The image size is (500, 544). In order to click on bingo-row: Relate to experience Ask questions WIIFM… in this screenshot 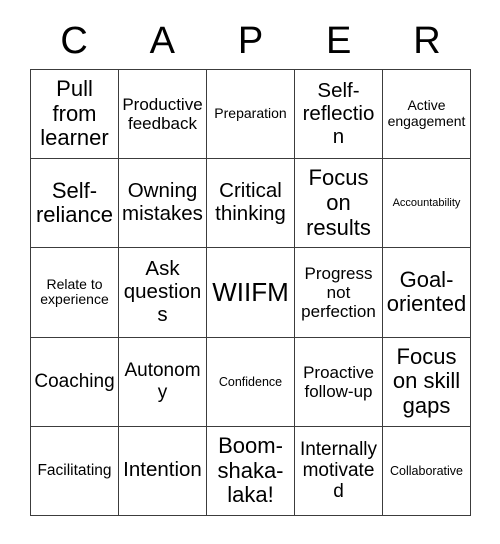, I will do `click(250, 292)`.